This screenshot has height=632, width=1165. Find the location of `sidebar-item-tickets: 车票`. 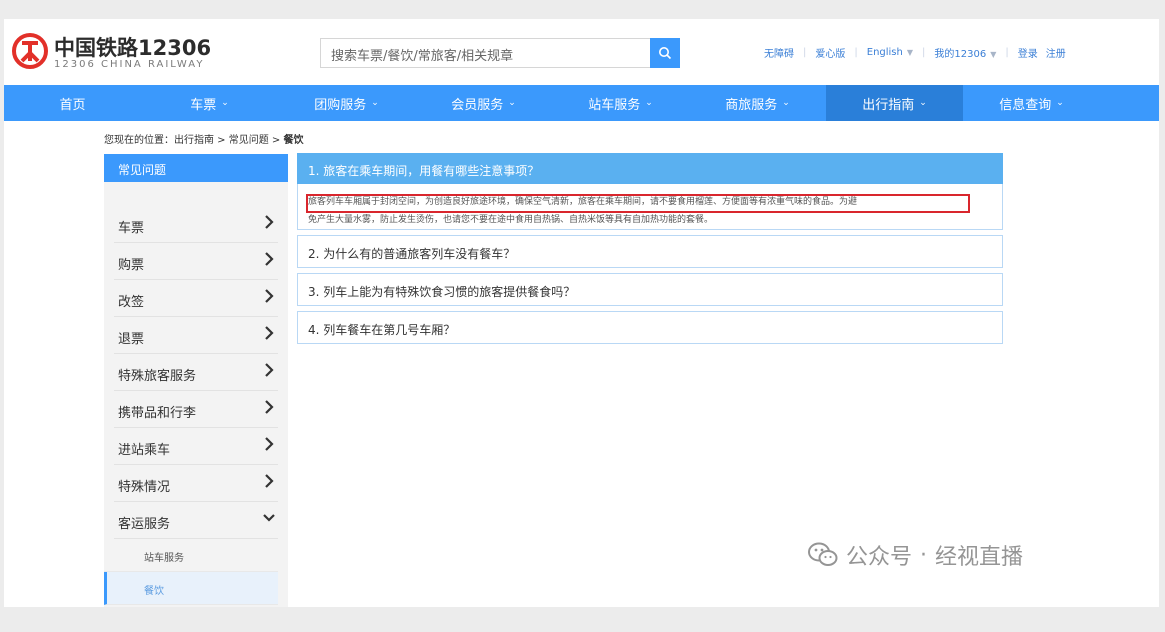

sidebar-item-tickets: 车票 is located at coordinates (196, 224).